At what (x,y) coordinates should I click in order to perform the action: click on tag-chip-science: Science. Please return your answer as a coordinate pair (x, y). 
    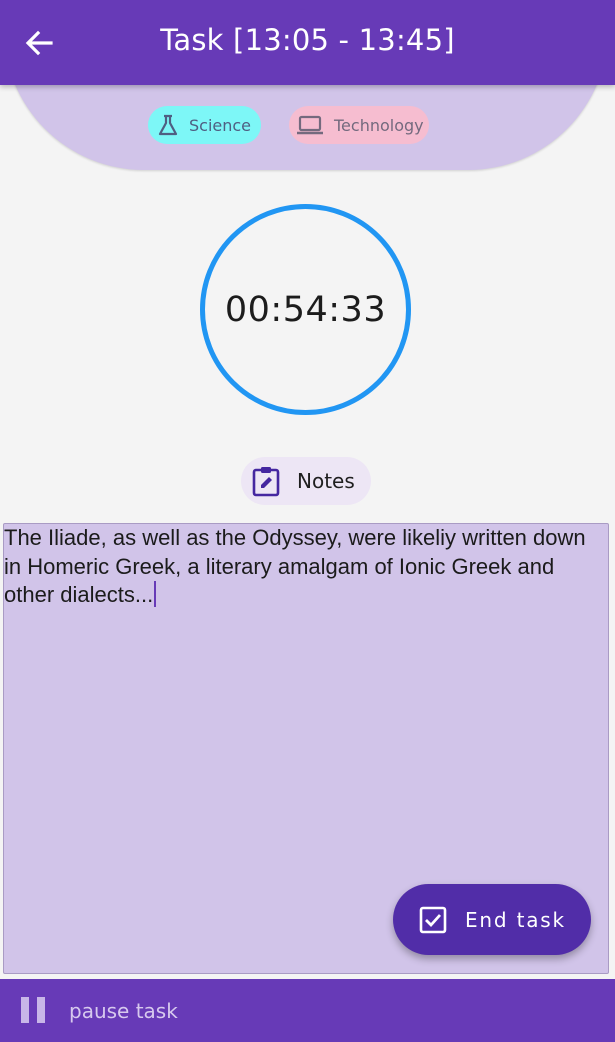
    Looking at the image, I should click on (204, 125).